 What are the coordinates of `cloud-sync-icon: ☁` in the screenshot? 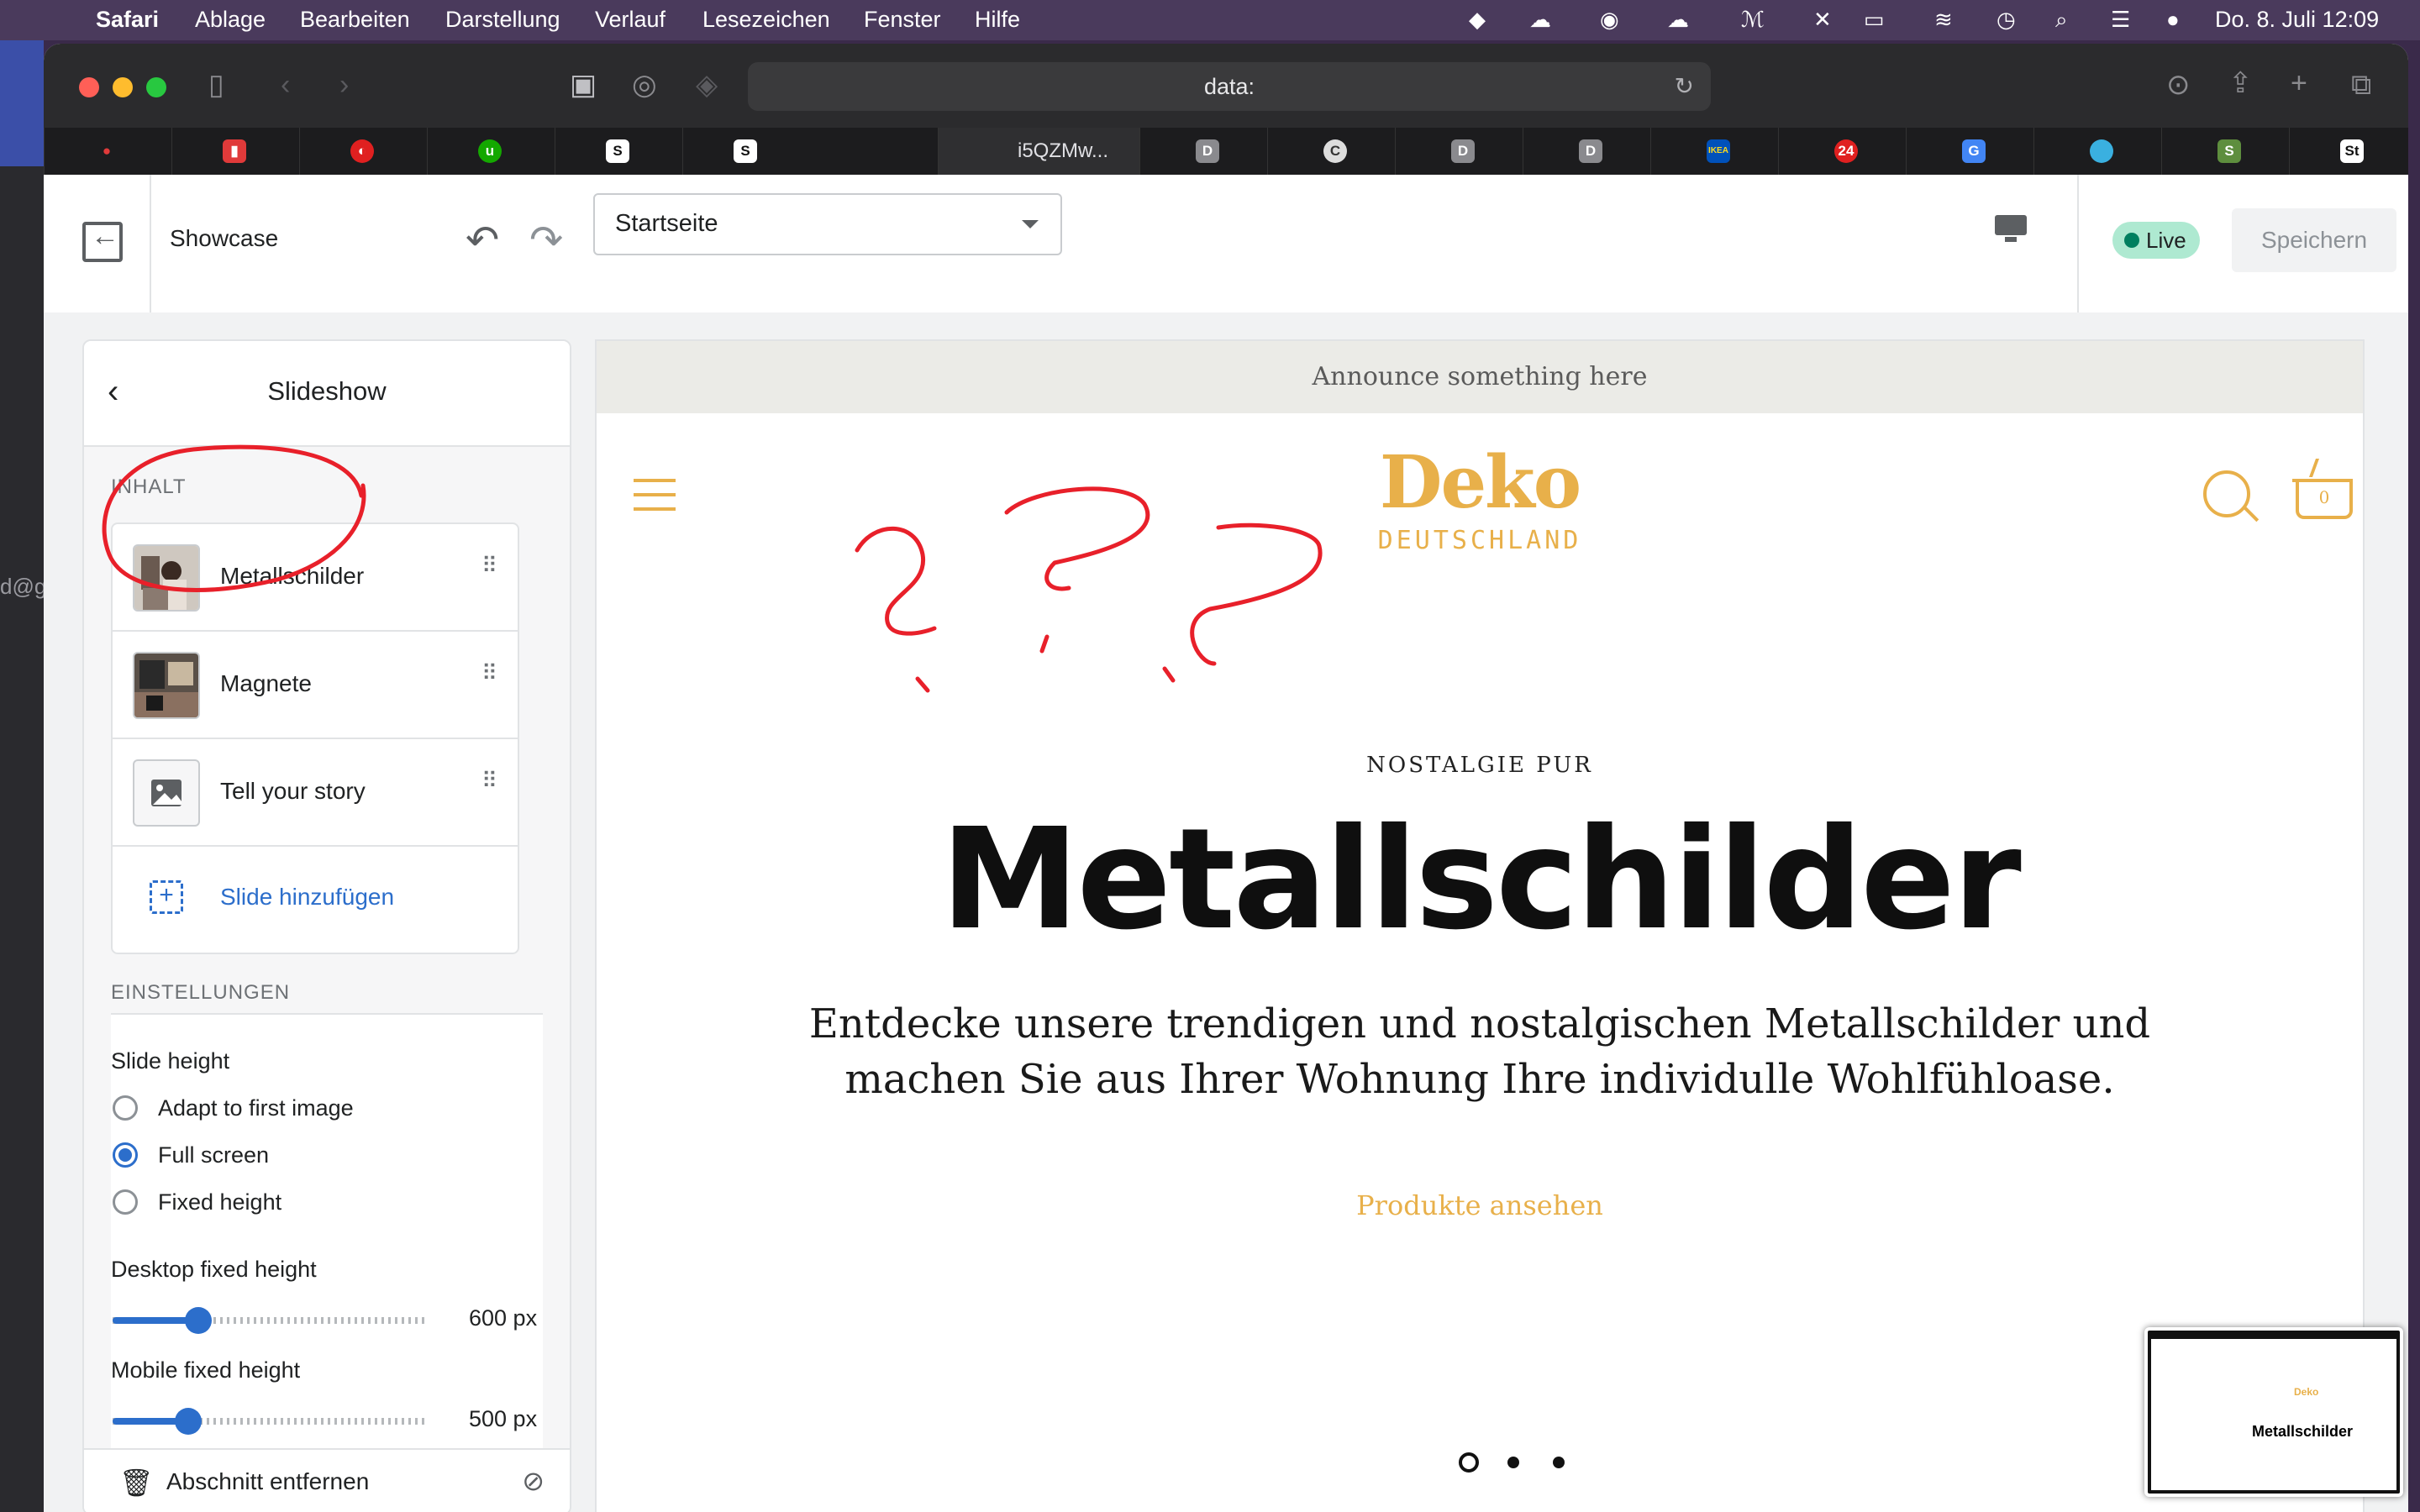 It's located at (1540, 20).